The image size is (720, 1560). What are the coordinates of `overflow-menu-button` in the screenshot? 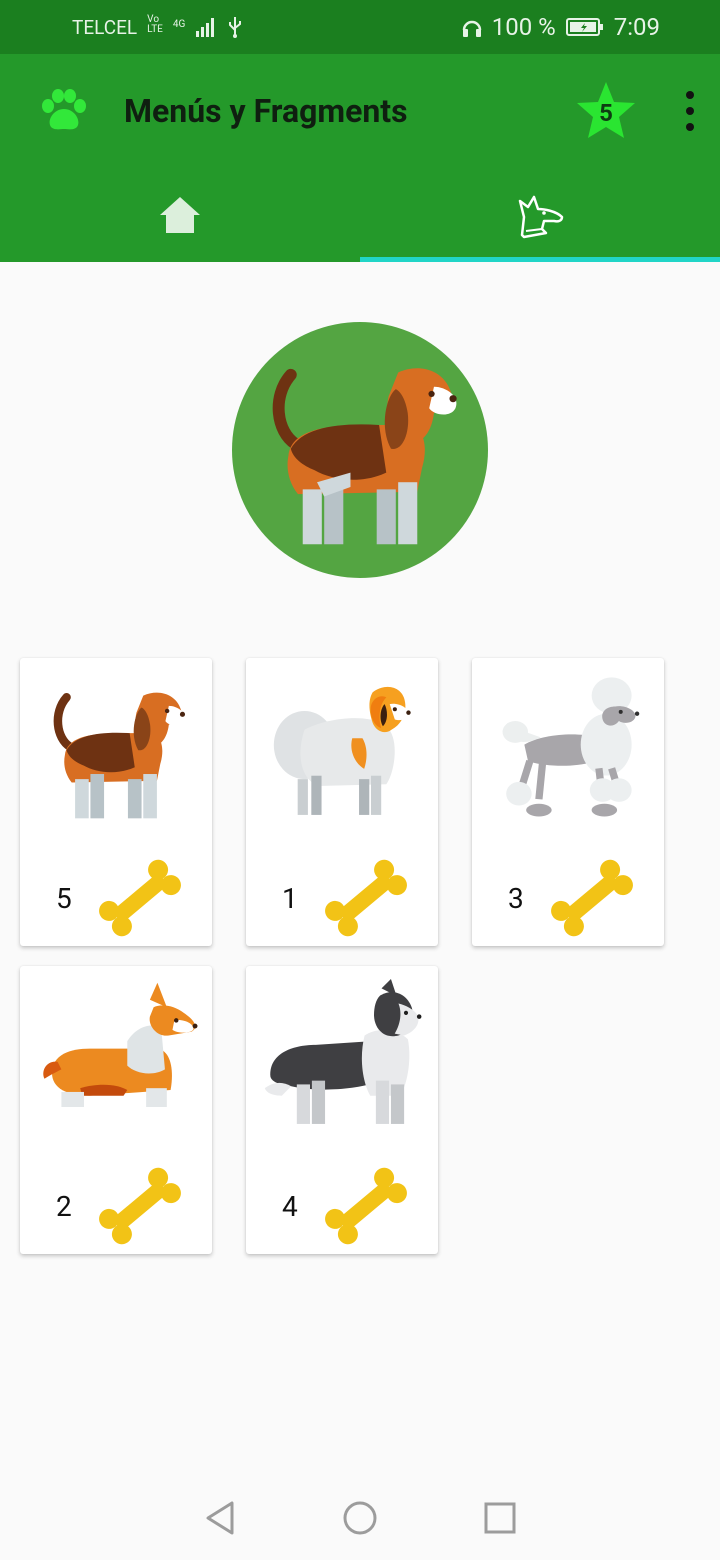 It's located at (690, 111).